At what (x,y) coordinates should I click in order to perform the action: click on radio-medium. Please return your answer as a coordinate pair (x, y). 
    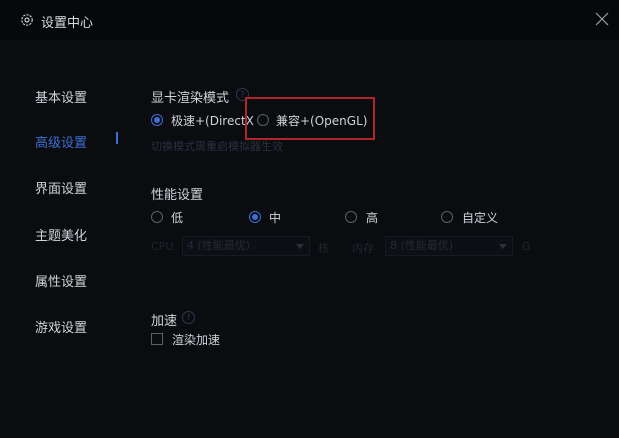
    Looking at the image, I should click on (255, 217).